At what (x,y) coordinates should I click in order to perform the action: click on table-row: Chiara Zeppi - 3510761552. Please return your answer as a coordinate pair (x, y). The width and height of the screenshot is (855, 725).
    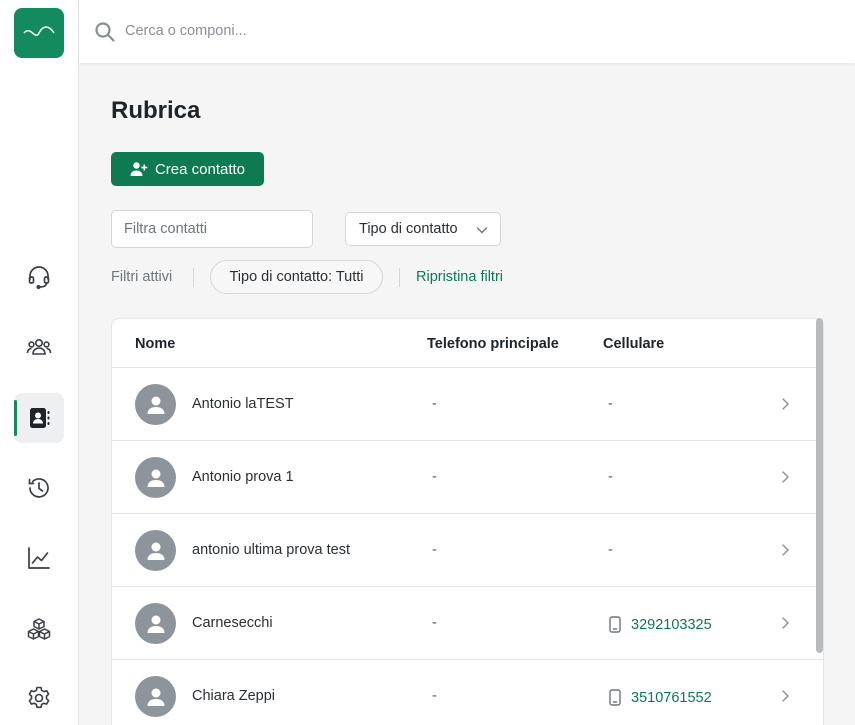
    Looking at the image, I should click on (467, 692).